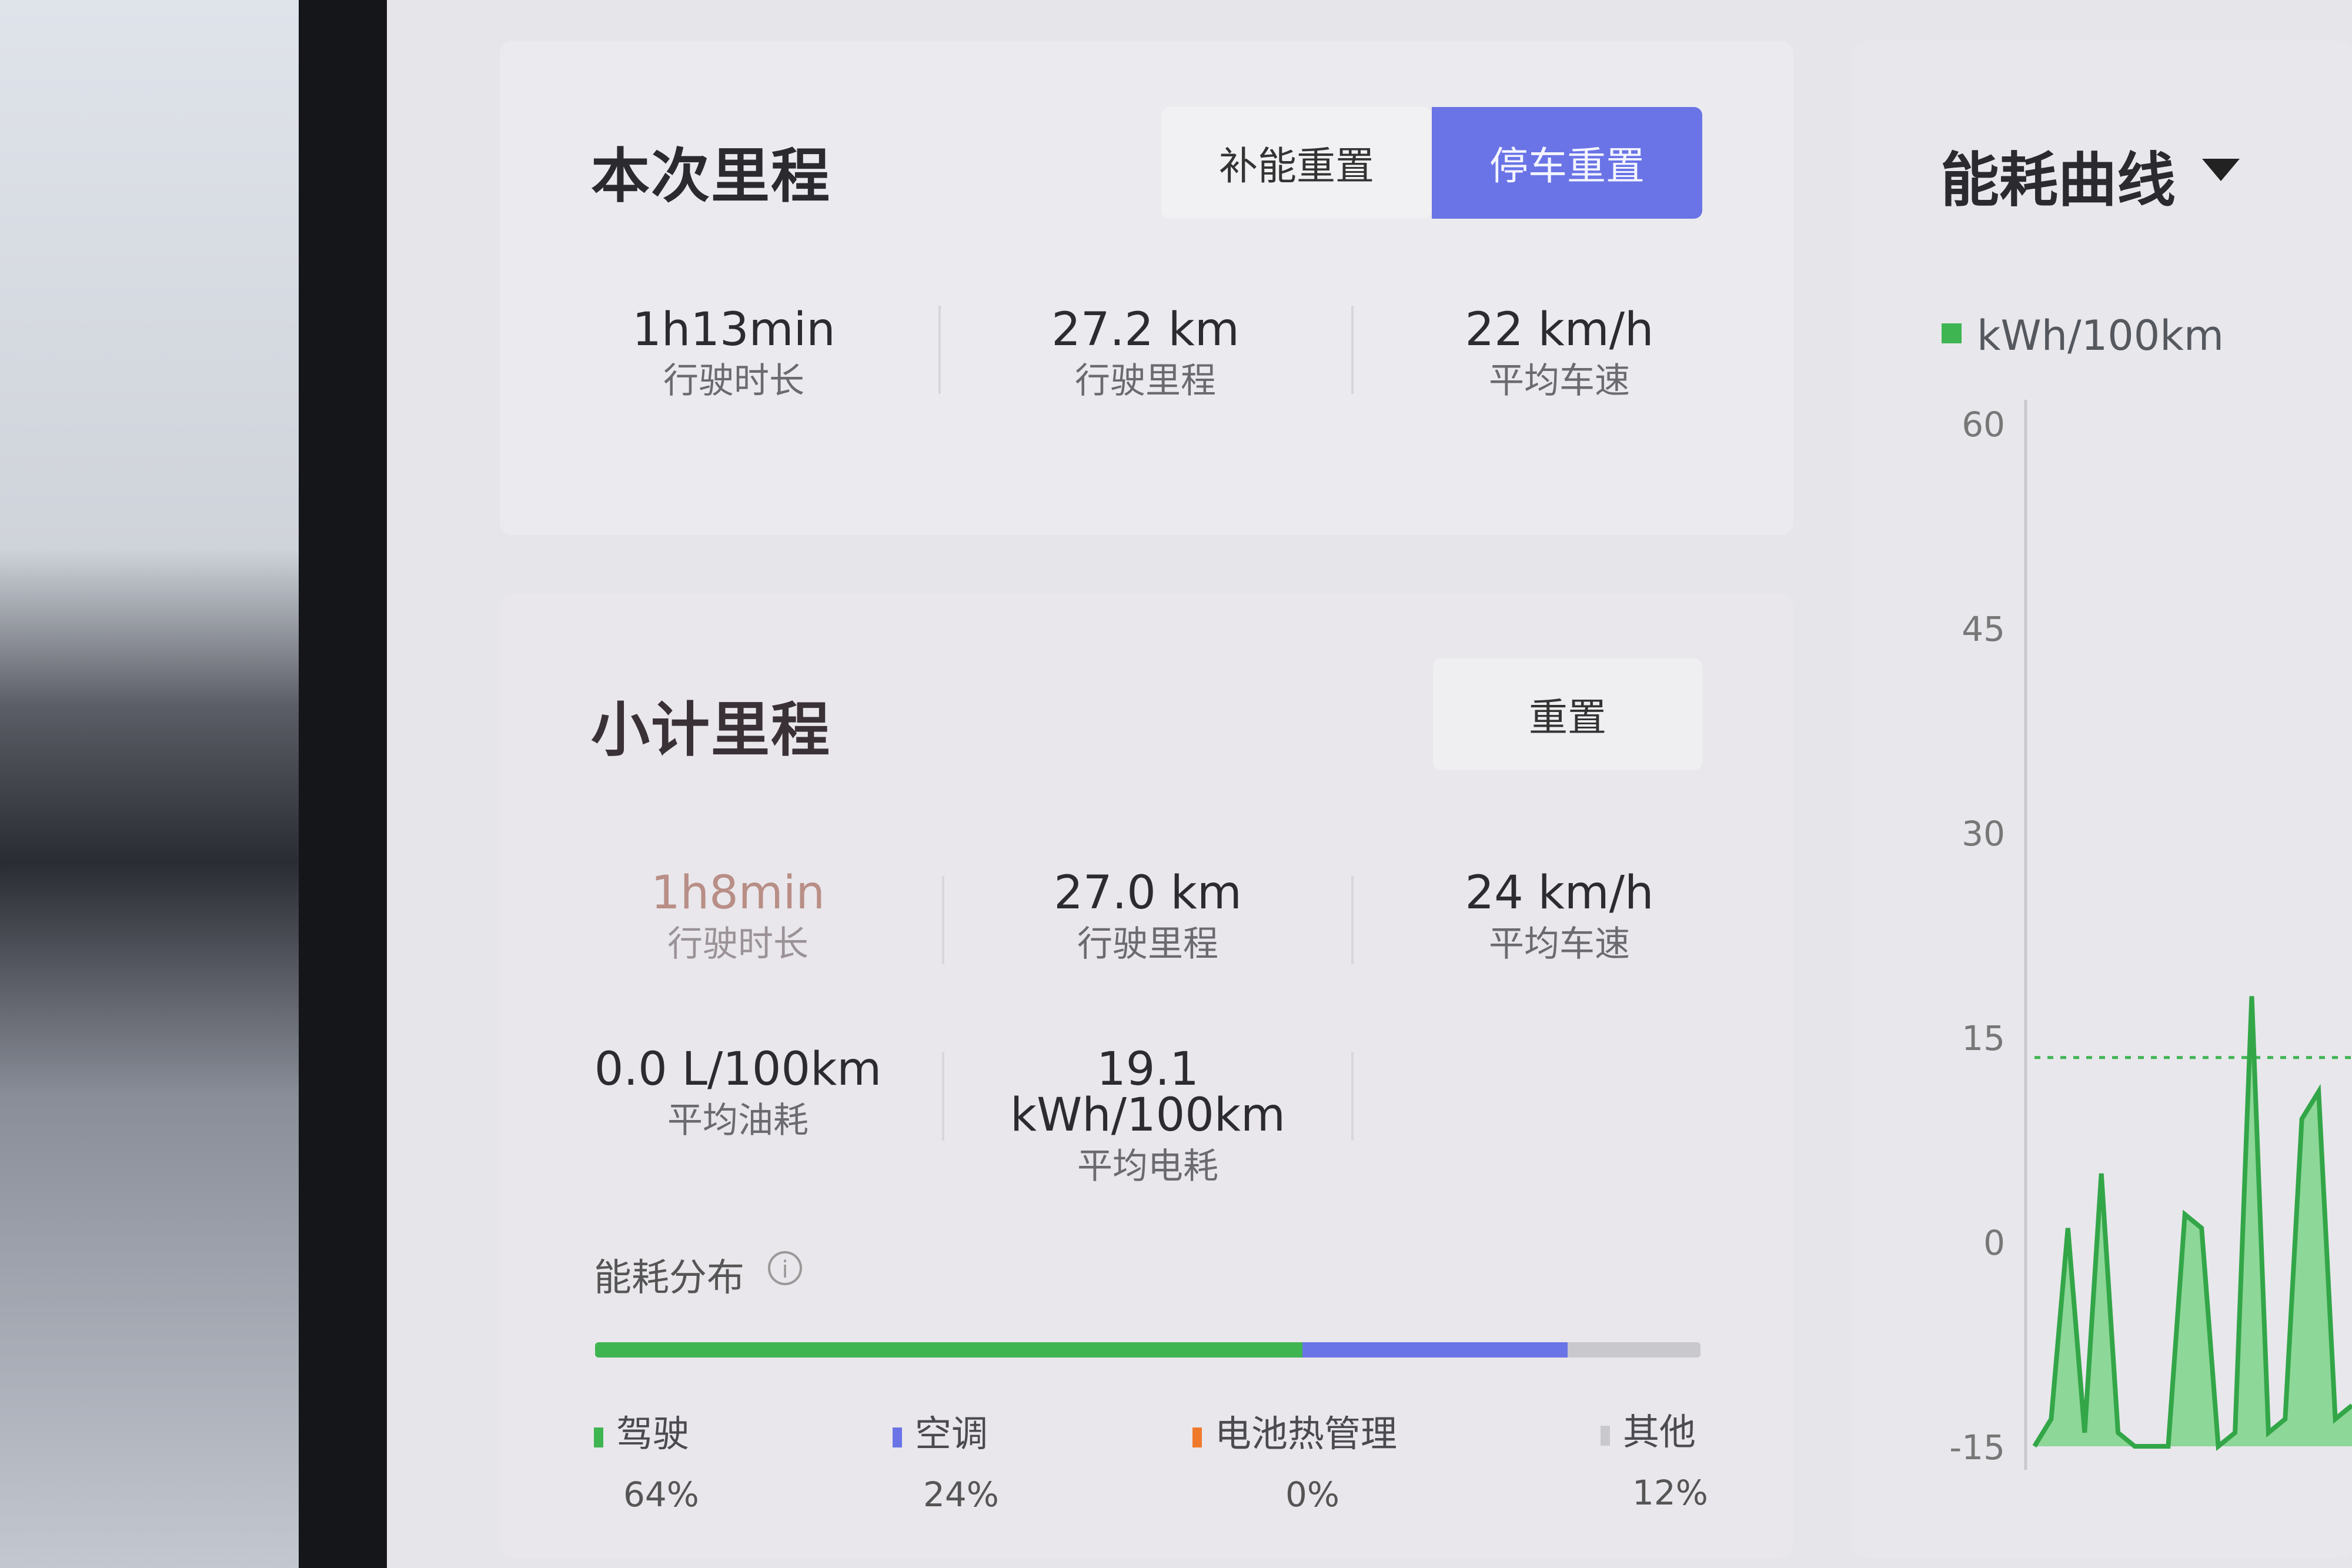 The width and height of the screenshot is (2352, 1568). I want to click on legend-other: 其他, so click(1648, 1428).